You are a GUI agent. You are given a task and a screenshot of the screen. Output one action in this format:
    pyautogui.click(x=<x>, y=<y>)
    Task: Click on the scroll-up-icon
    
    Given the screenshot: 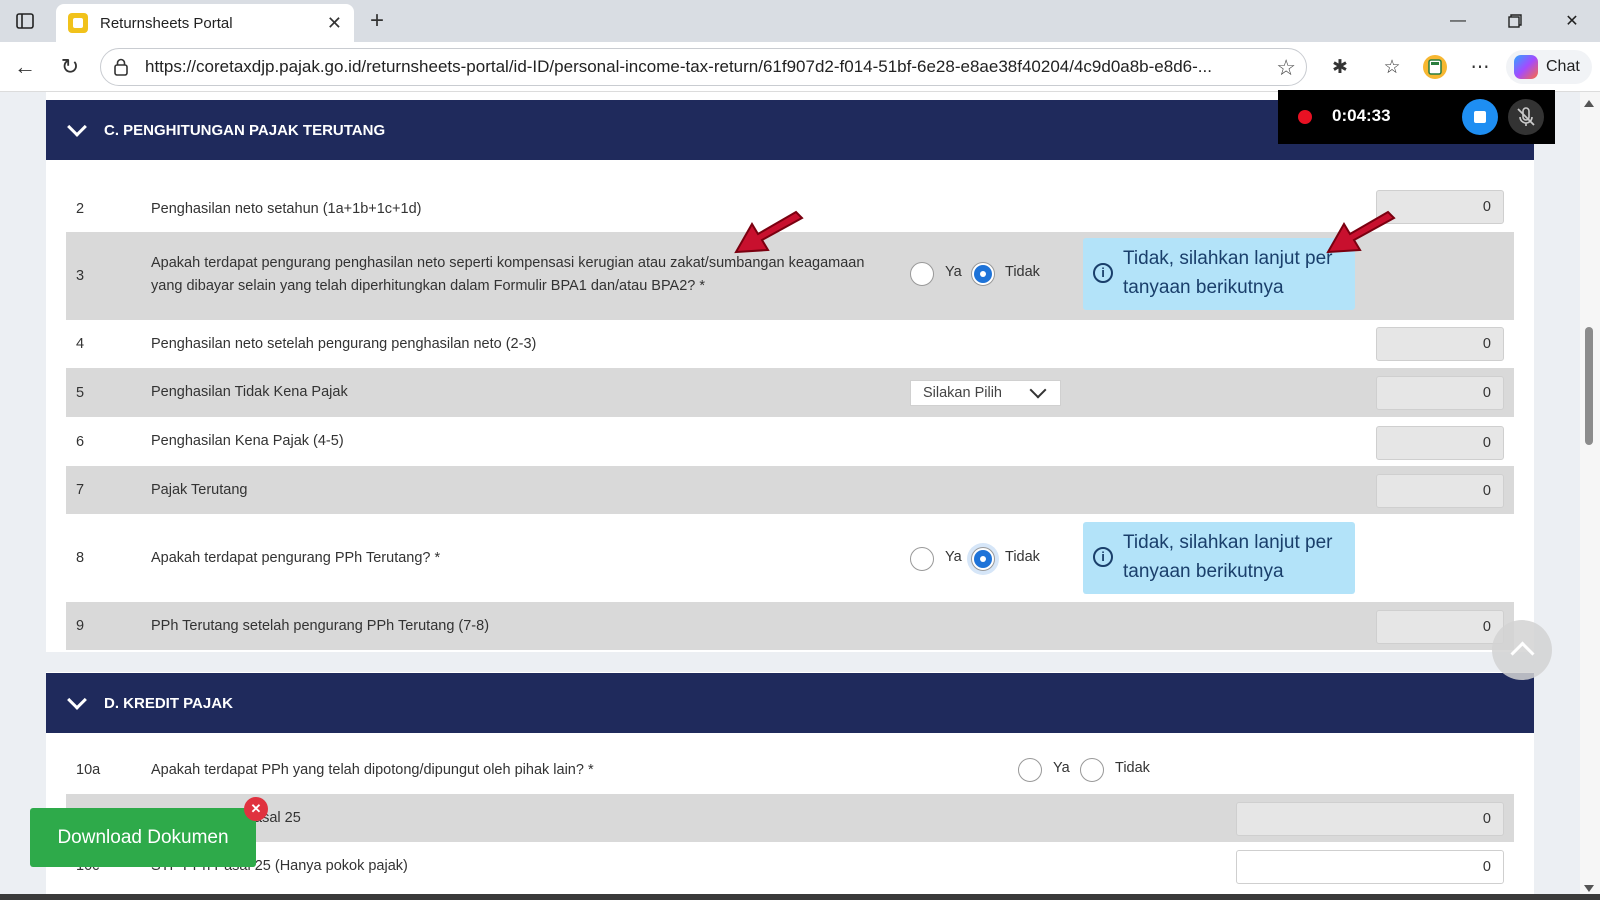 What is the action you would take?
    pyautogui.click(x=1589, y=103)
    